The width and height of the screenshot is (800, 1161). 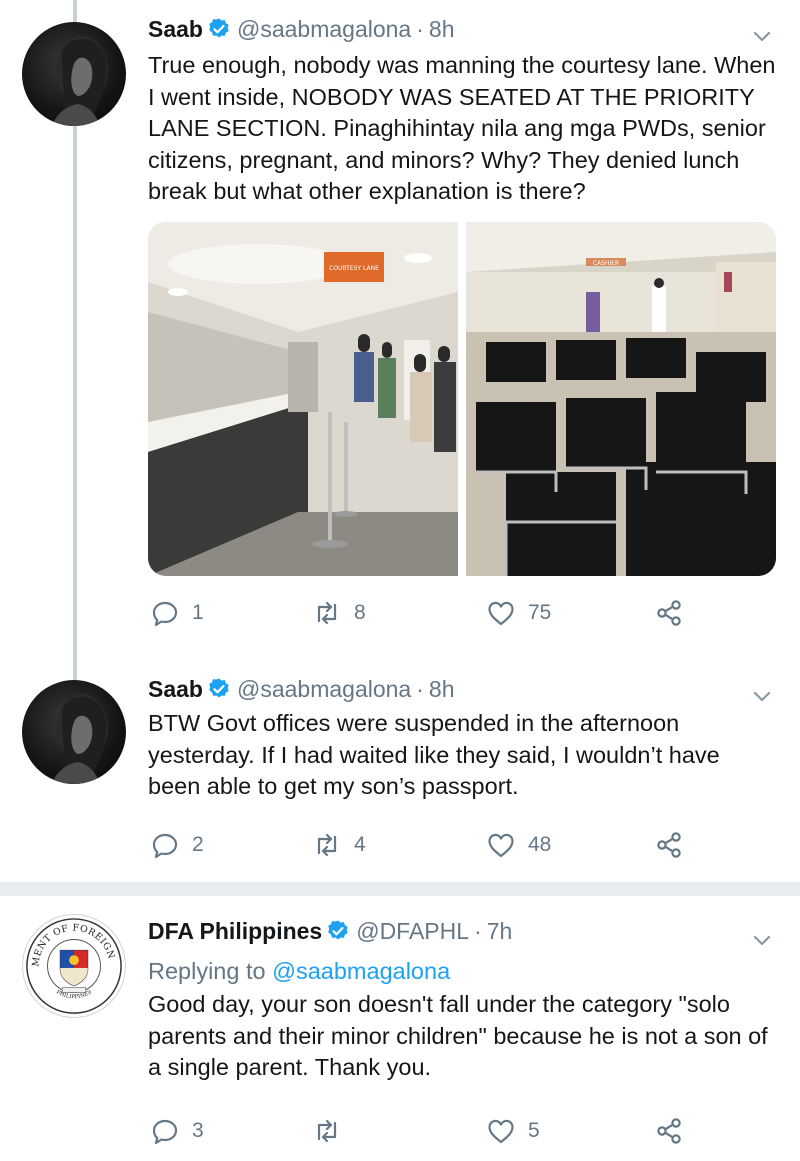 I want to click on like-button: 48, so click(x=518, y=845).